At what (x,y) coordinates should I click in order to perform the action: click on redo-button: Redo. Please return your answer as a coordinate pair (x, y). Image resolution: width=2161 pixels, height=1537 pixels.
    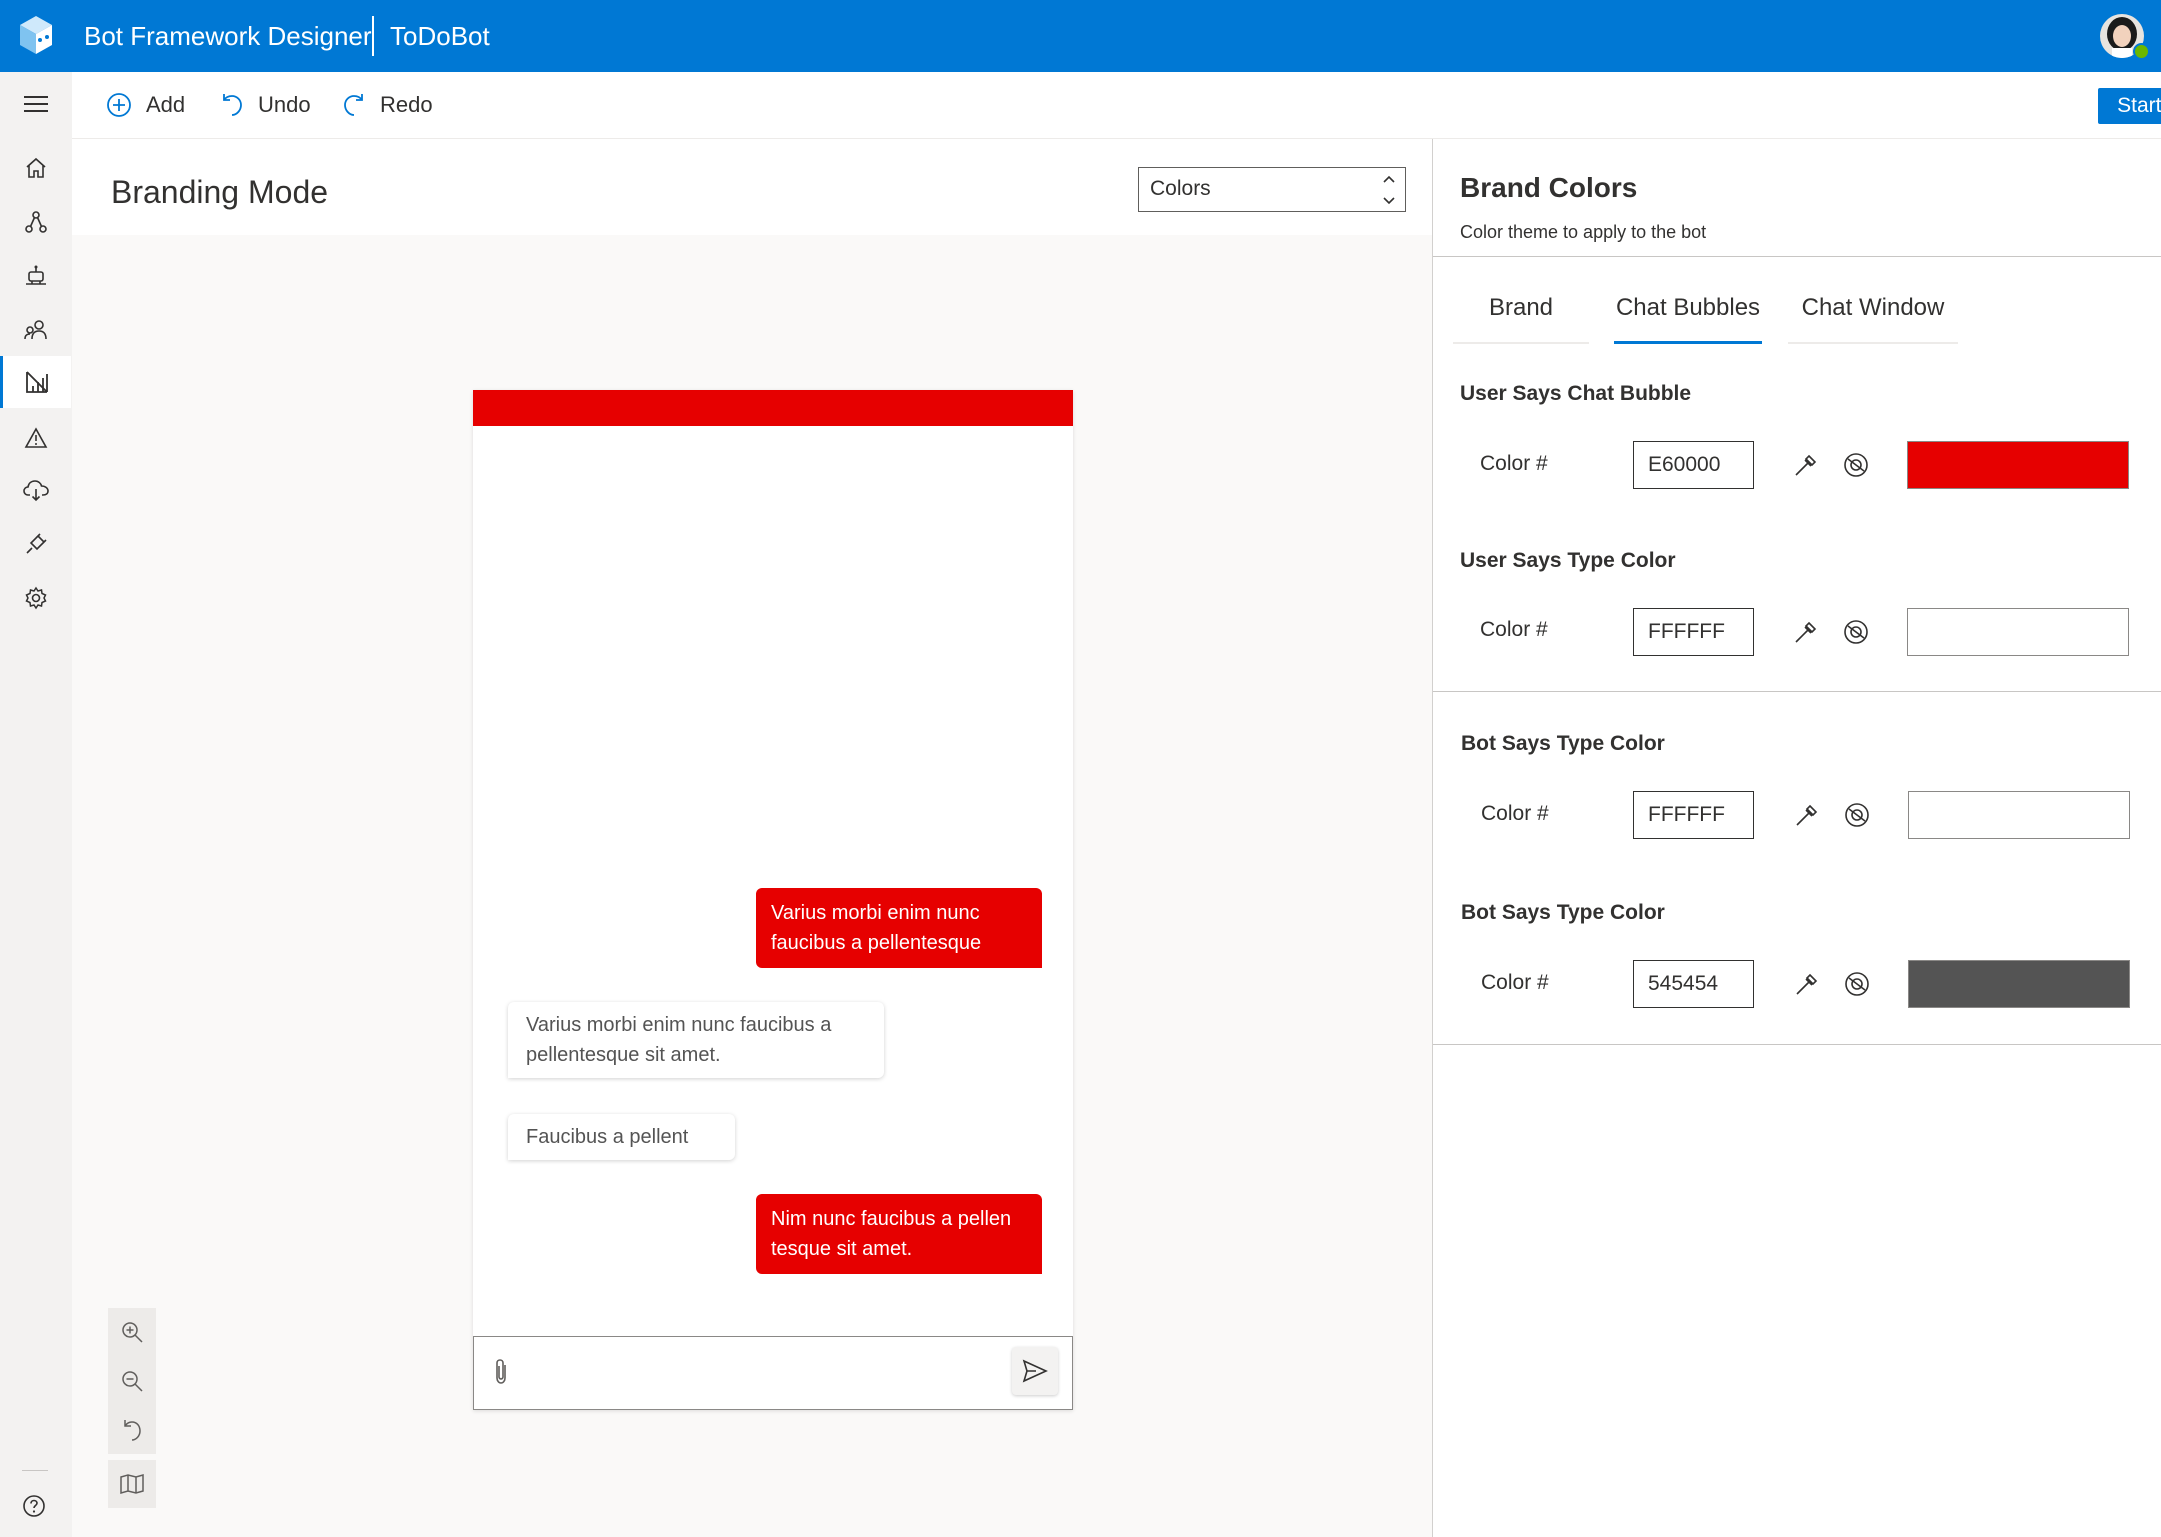
    Looking at the image, I should click on (387, 105).